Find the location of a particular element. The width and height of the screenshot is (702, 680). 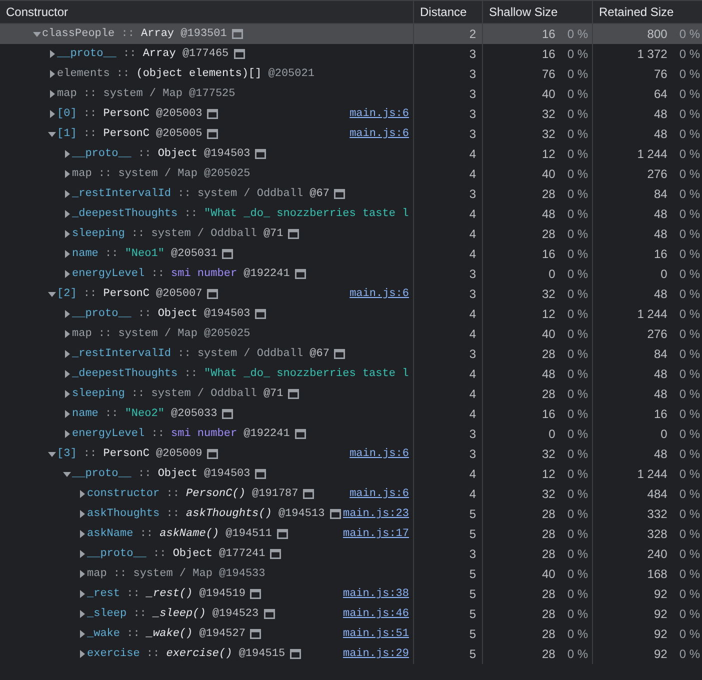

table-row: _sleep :: _sleep() @194523 main.js:46 5 28 0 % 92 0 % is located at coordinates (351, 614).